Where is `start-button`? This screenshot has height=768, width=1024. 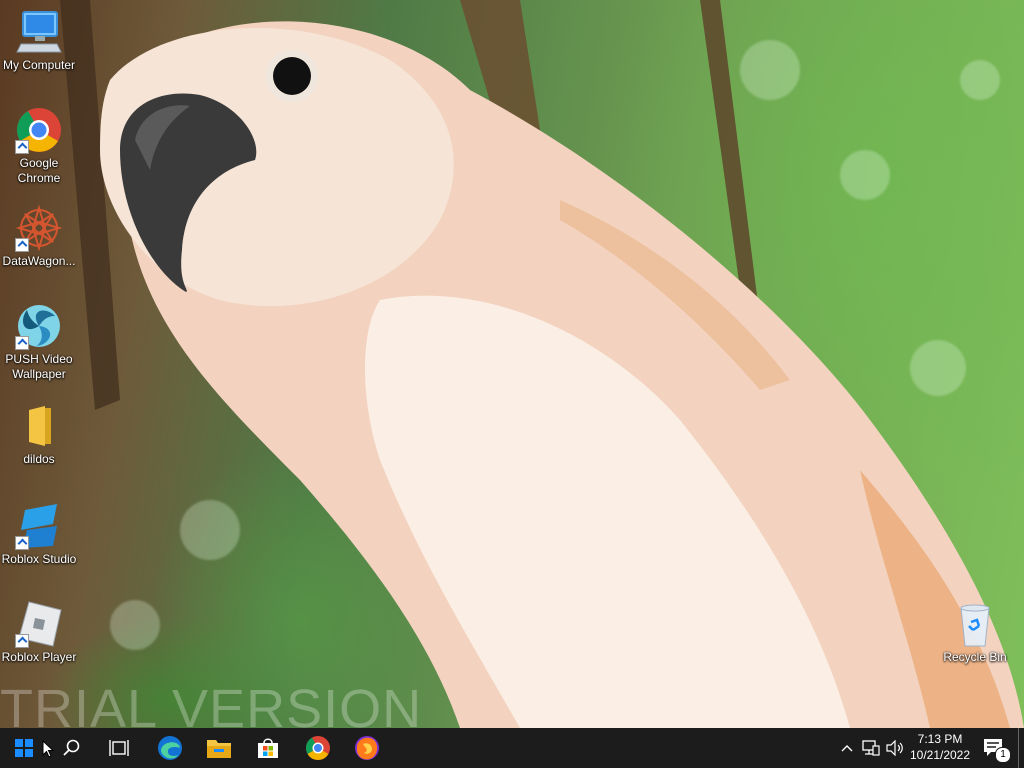
start-button is located at coordinates (24, 748).